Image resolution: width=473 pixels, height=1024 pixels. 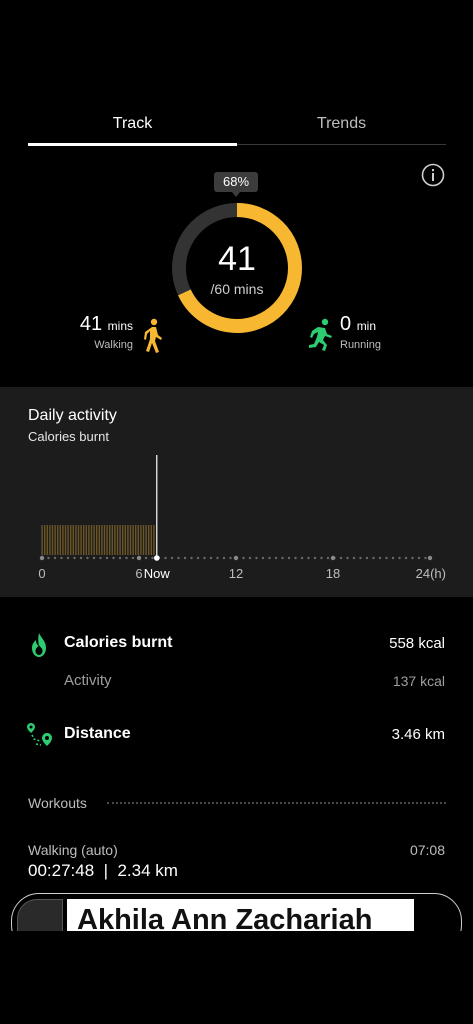 What do you see at coordinates (103, 870) in the screenshot?
I see `workout-stats: 00:27:48 | 2.34 km` at bounding box center [103, 870].